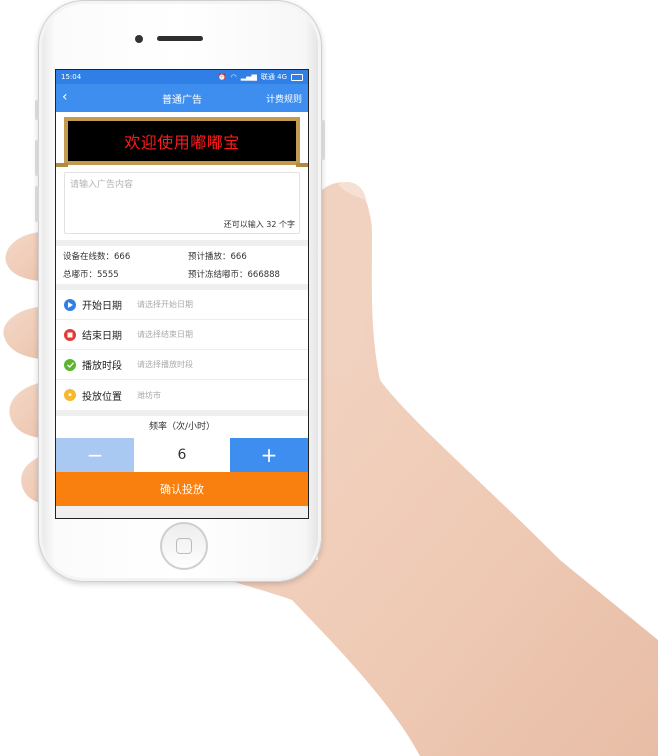 The width and height of the screenshot is (658, 756). Describe the element at coordinates (102, 366) in the screenshot. I see `play-period-label: 播放时段` at that location.